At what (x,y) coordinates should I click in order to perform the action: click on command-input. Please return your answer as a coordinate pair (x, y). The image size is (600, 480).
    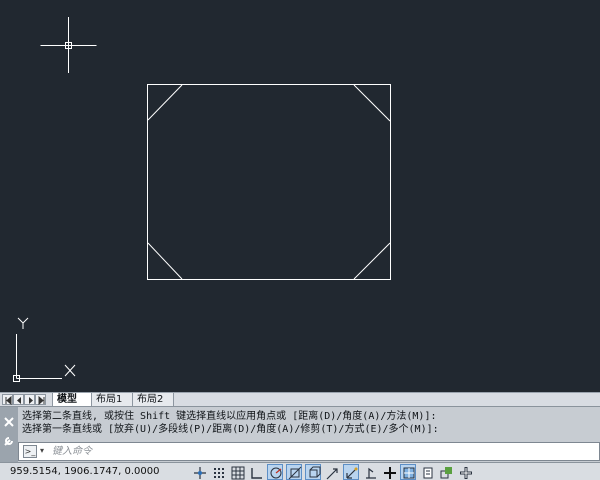
    Looking at the image, I should click on (317, 451).